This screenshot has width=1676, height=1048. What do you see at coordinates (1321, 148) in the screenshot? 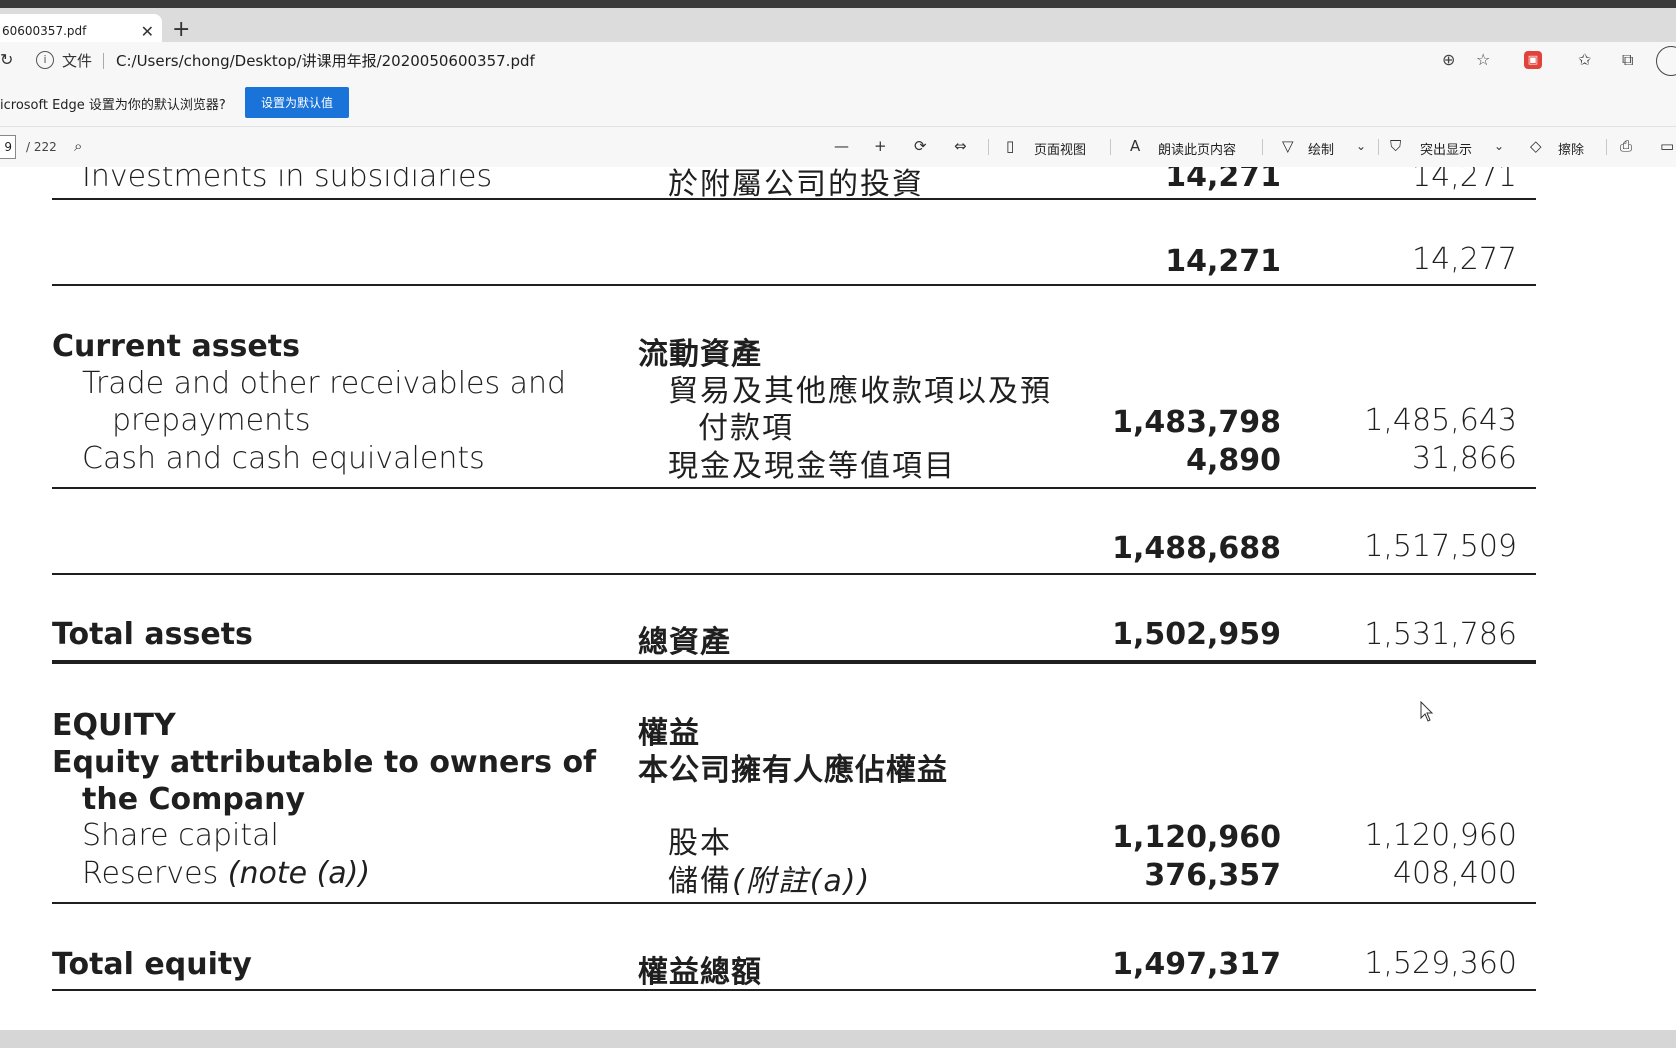
I see `draw-button: 绘制` at bounding box center [1321, 148].